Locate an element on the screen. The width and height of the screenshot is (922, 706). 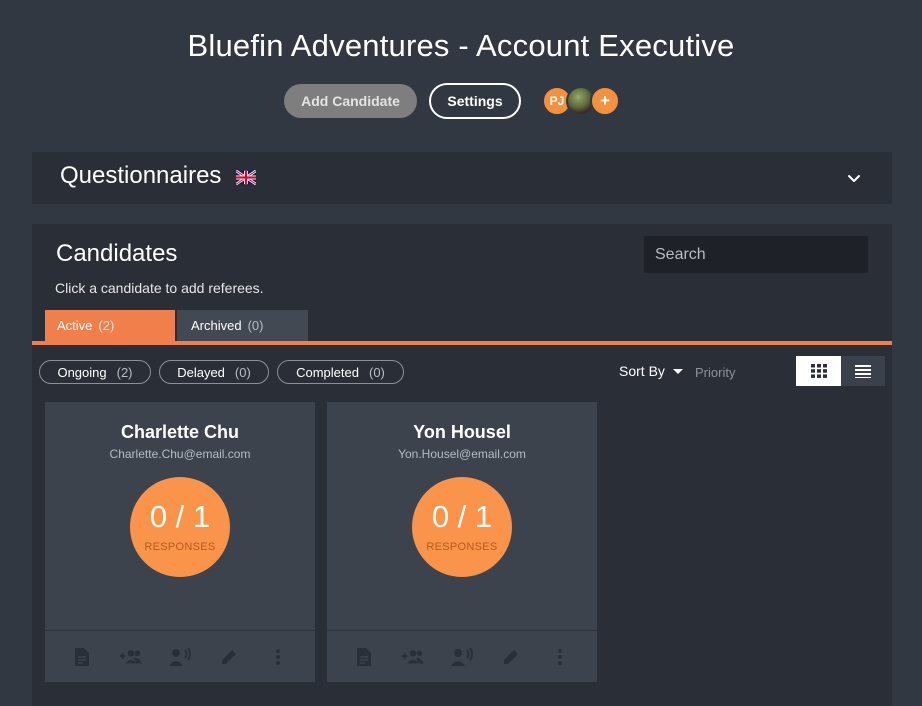
search-input is located at coordinates (756, 254).